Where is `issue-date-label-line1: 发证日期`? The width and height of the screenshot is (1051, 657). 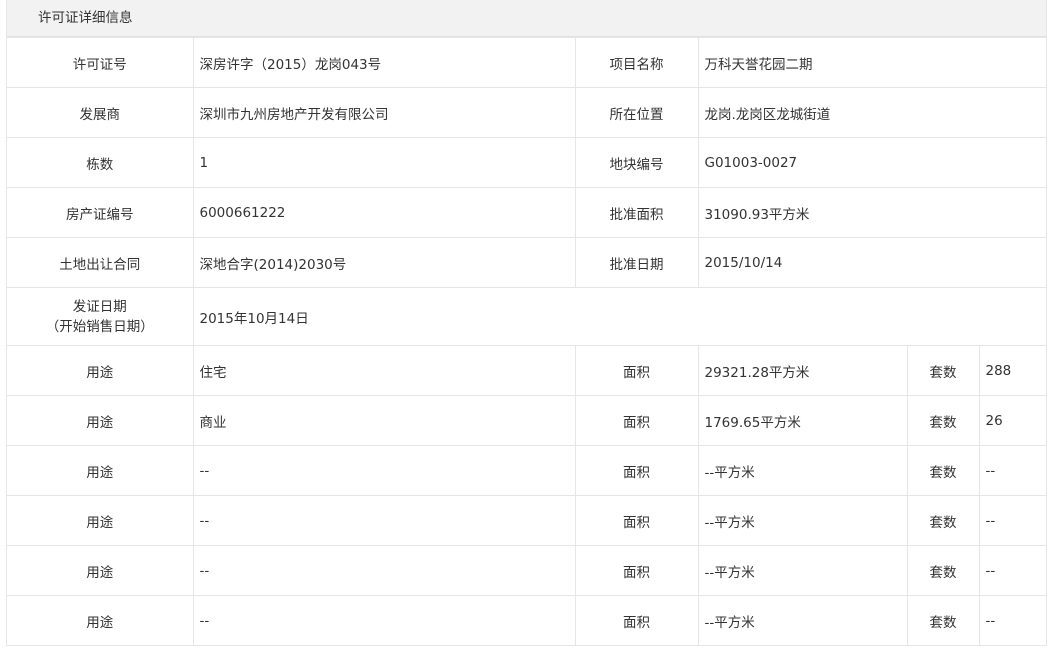 issue-date-label-line1: 发证日期 is located at coordinates (99, 306).